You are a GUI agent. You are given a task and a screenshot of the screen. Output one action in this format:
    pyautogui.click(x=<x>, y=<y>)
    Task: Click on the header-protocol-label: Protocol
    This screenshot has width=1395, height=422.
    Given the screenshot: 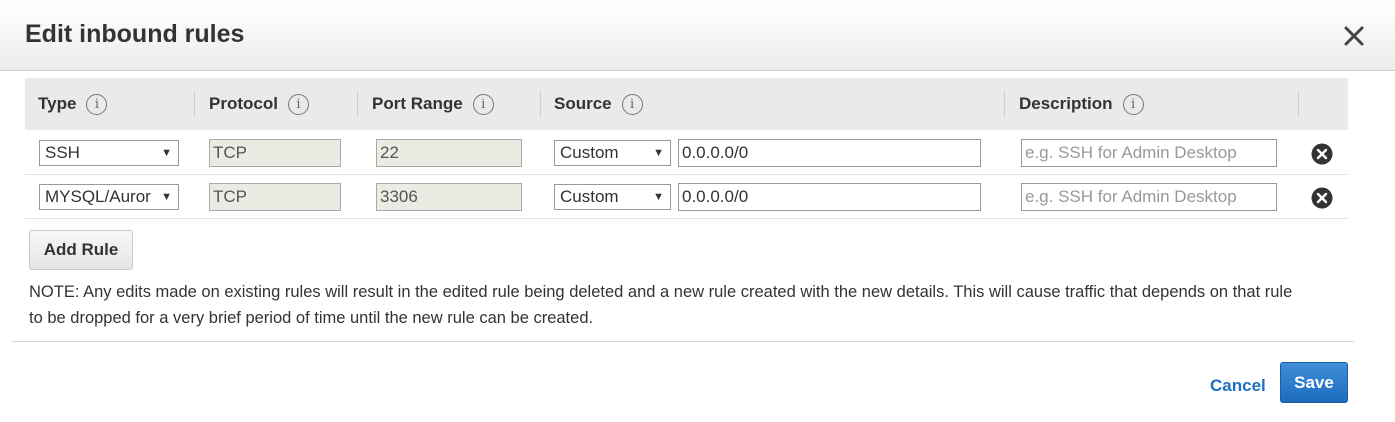 What is the action you would take?
    pyautogui.click(x=243, y=103)
    